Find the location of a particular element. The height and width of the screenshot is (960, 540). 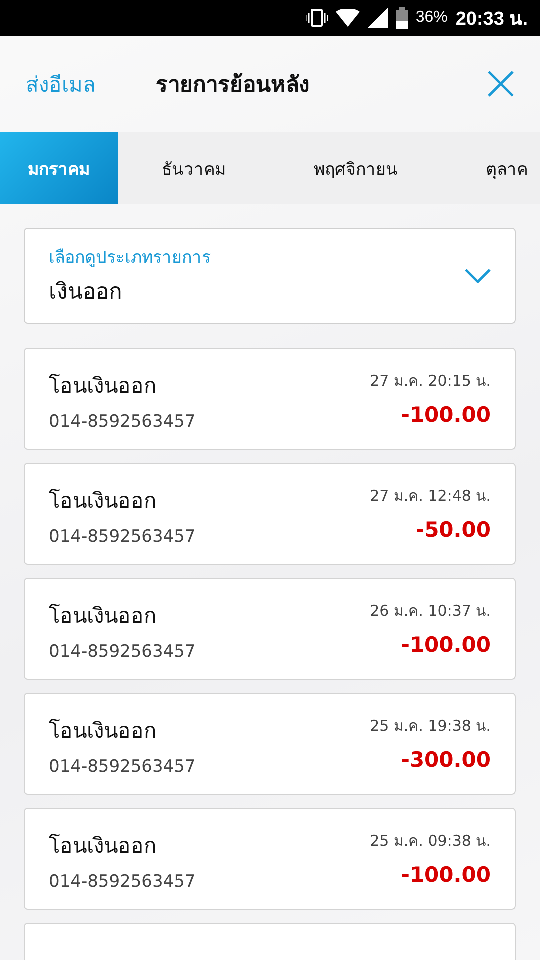

transaction-card: โอนเงินออก 014-8592563457 25 ม.ค. 09:38 น. -100.00 is located at coordinates (270, 859).